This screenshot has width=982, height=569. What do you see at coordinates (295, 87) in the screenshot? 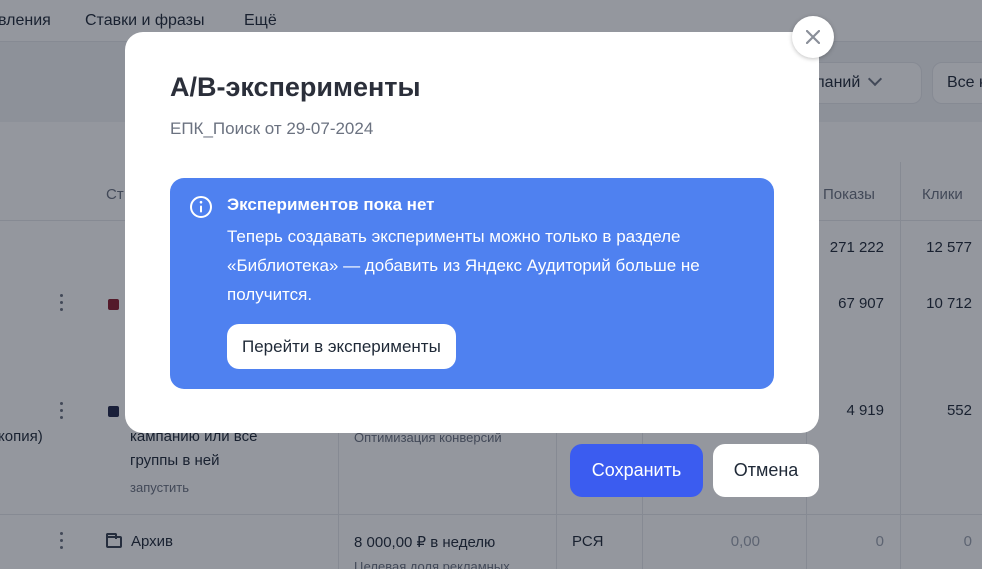
I see `modal-title: A/B-эксперименты` at bounding box center [295, 87].